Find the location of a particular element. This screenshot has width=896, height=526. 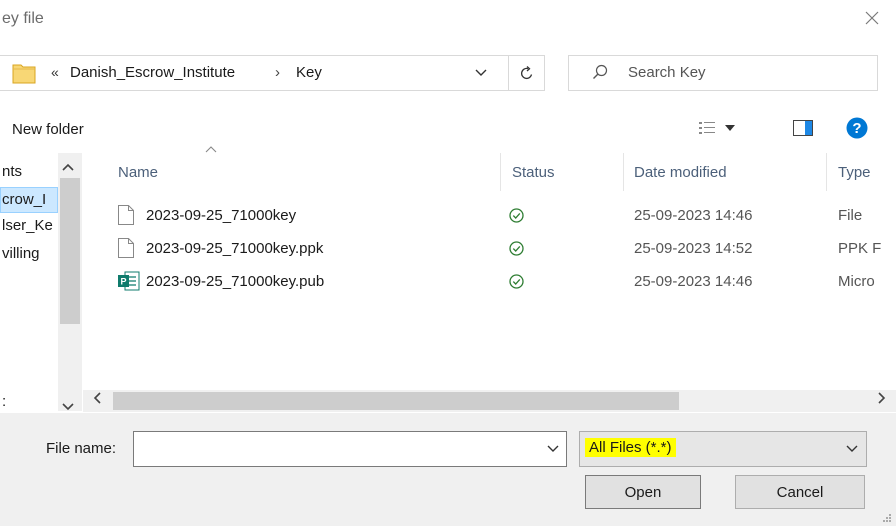

refresh-button is located at coordinates (526, 73).